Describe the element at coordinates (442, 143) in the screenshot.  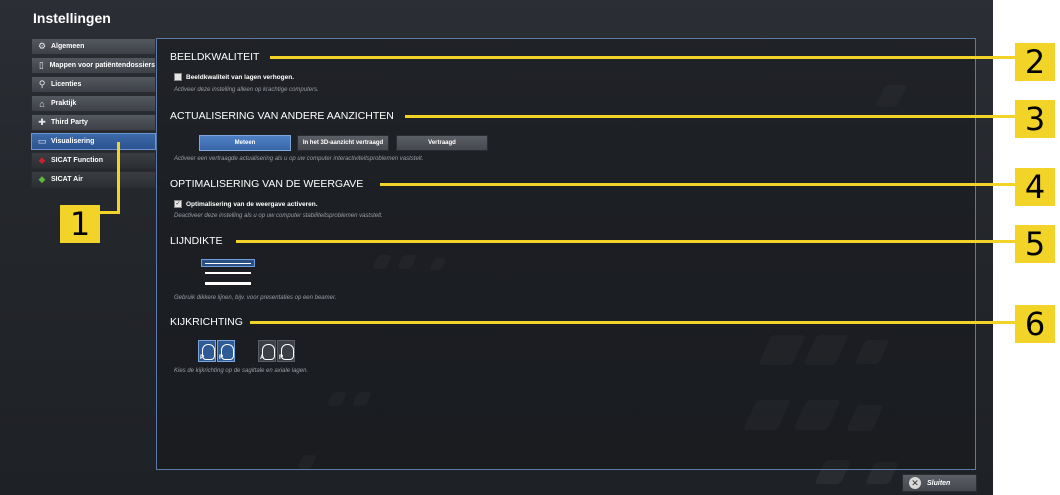
I see `update-delayed-button: Vertraagd` at that location.